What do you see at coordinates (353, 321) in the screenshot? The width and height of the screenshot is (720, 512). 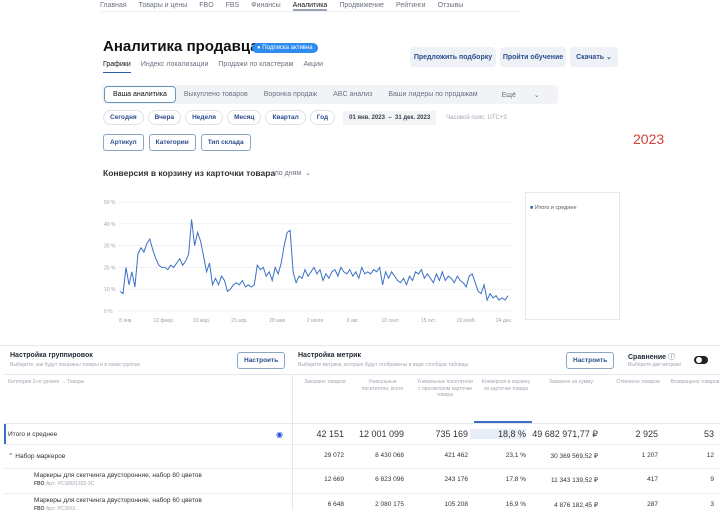 I see `x-tick-label: 6 авг.` at bounding box center [353, 321].